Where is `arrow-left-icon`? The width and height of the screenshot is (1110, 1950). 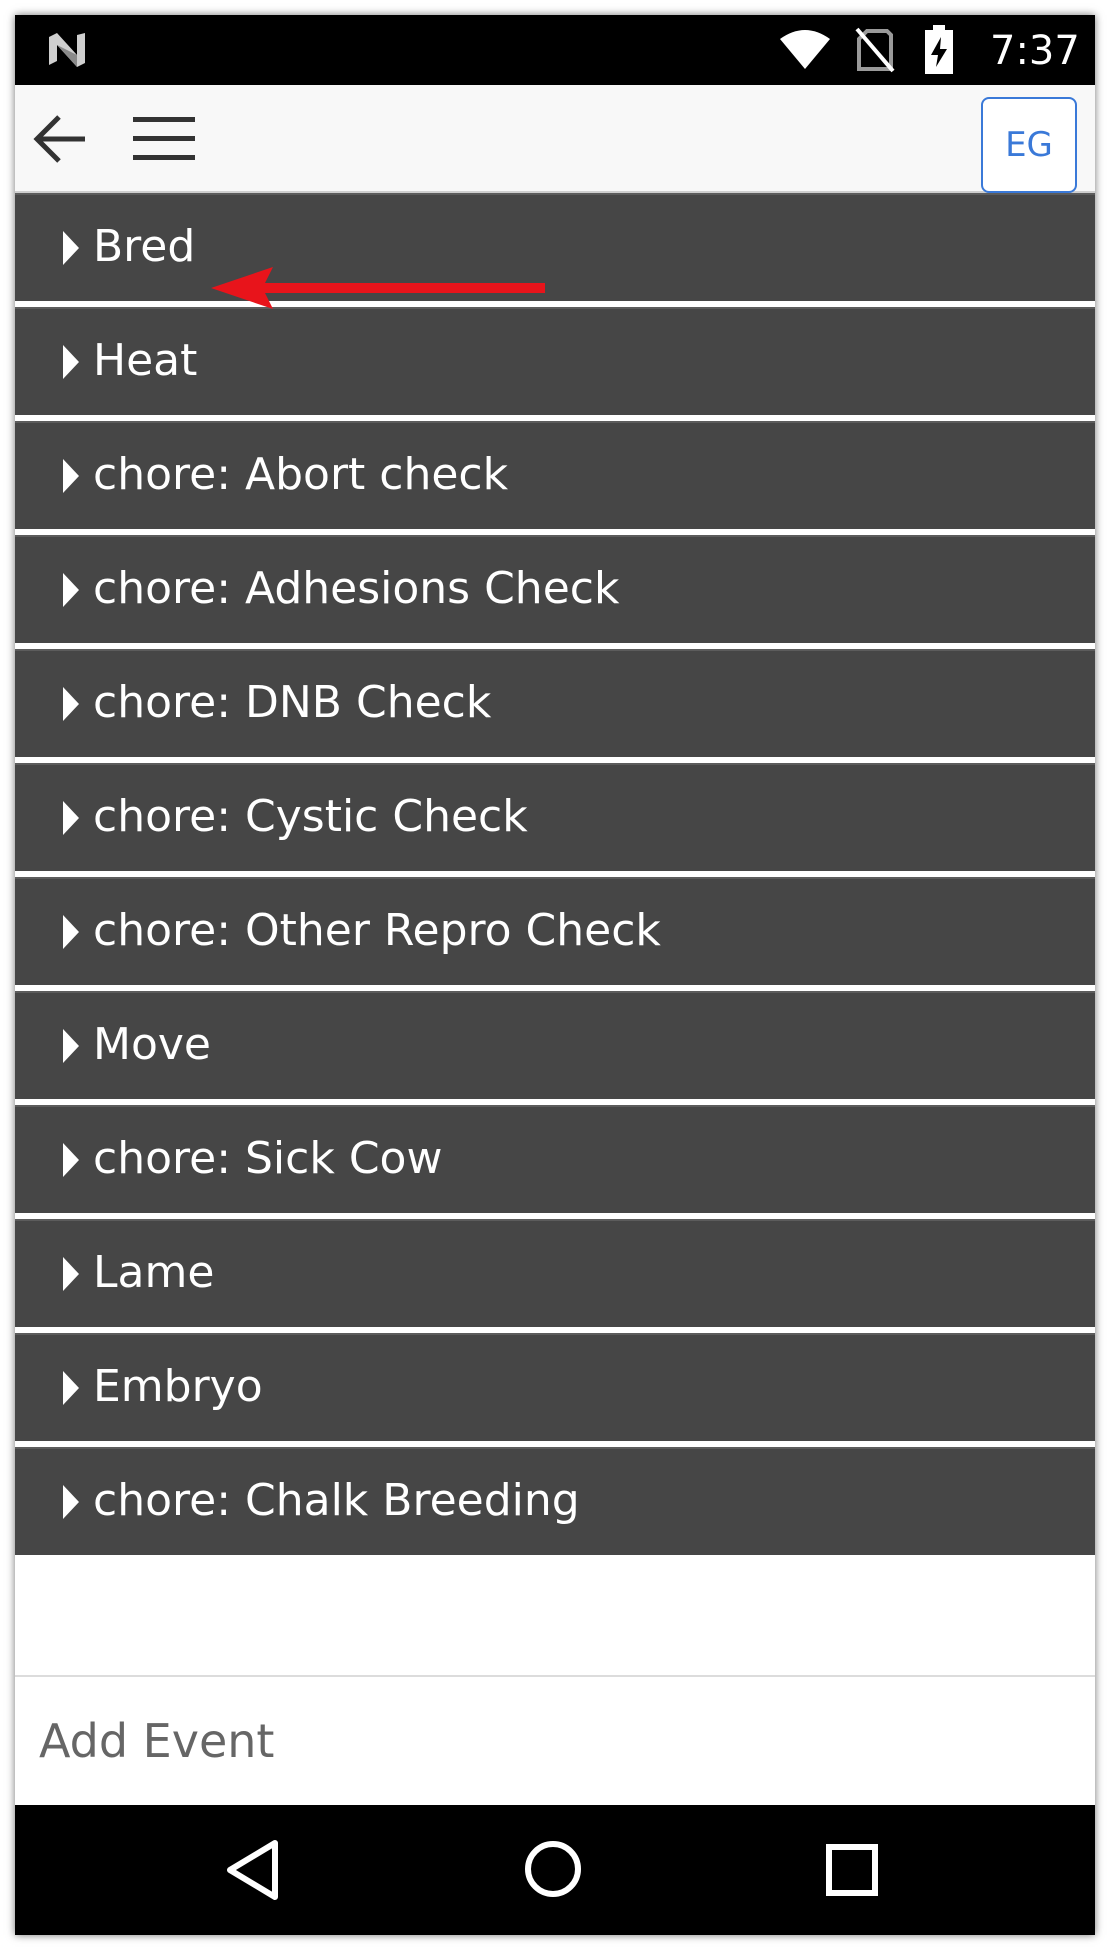 arrow-left-icon is located at coordinates (59, 139).